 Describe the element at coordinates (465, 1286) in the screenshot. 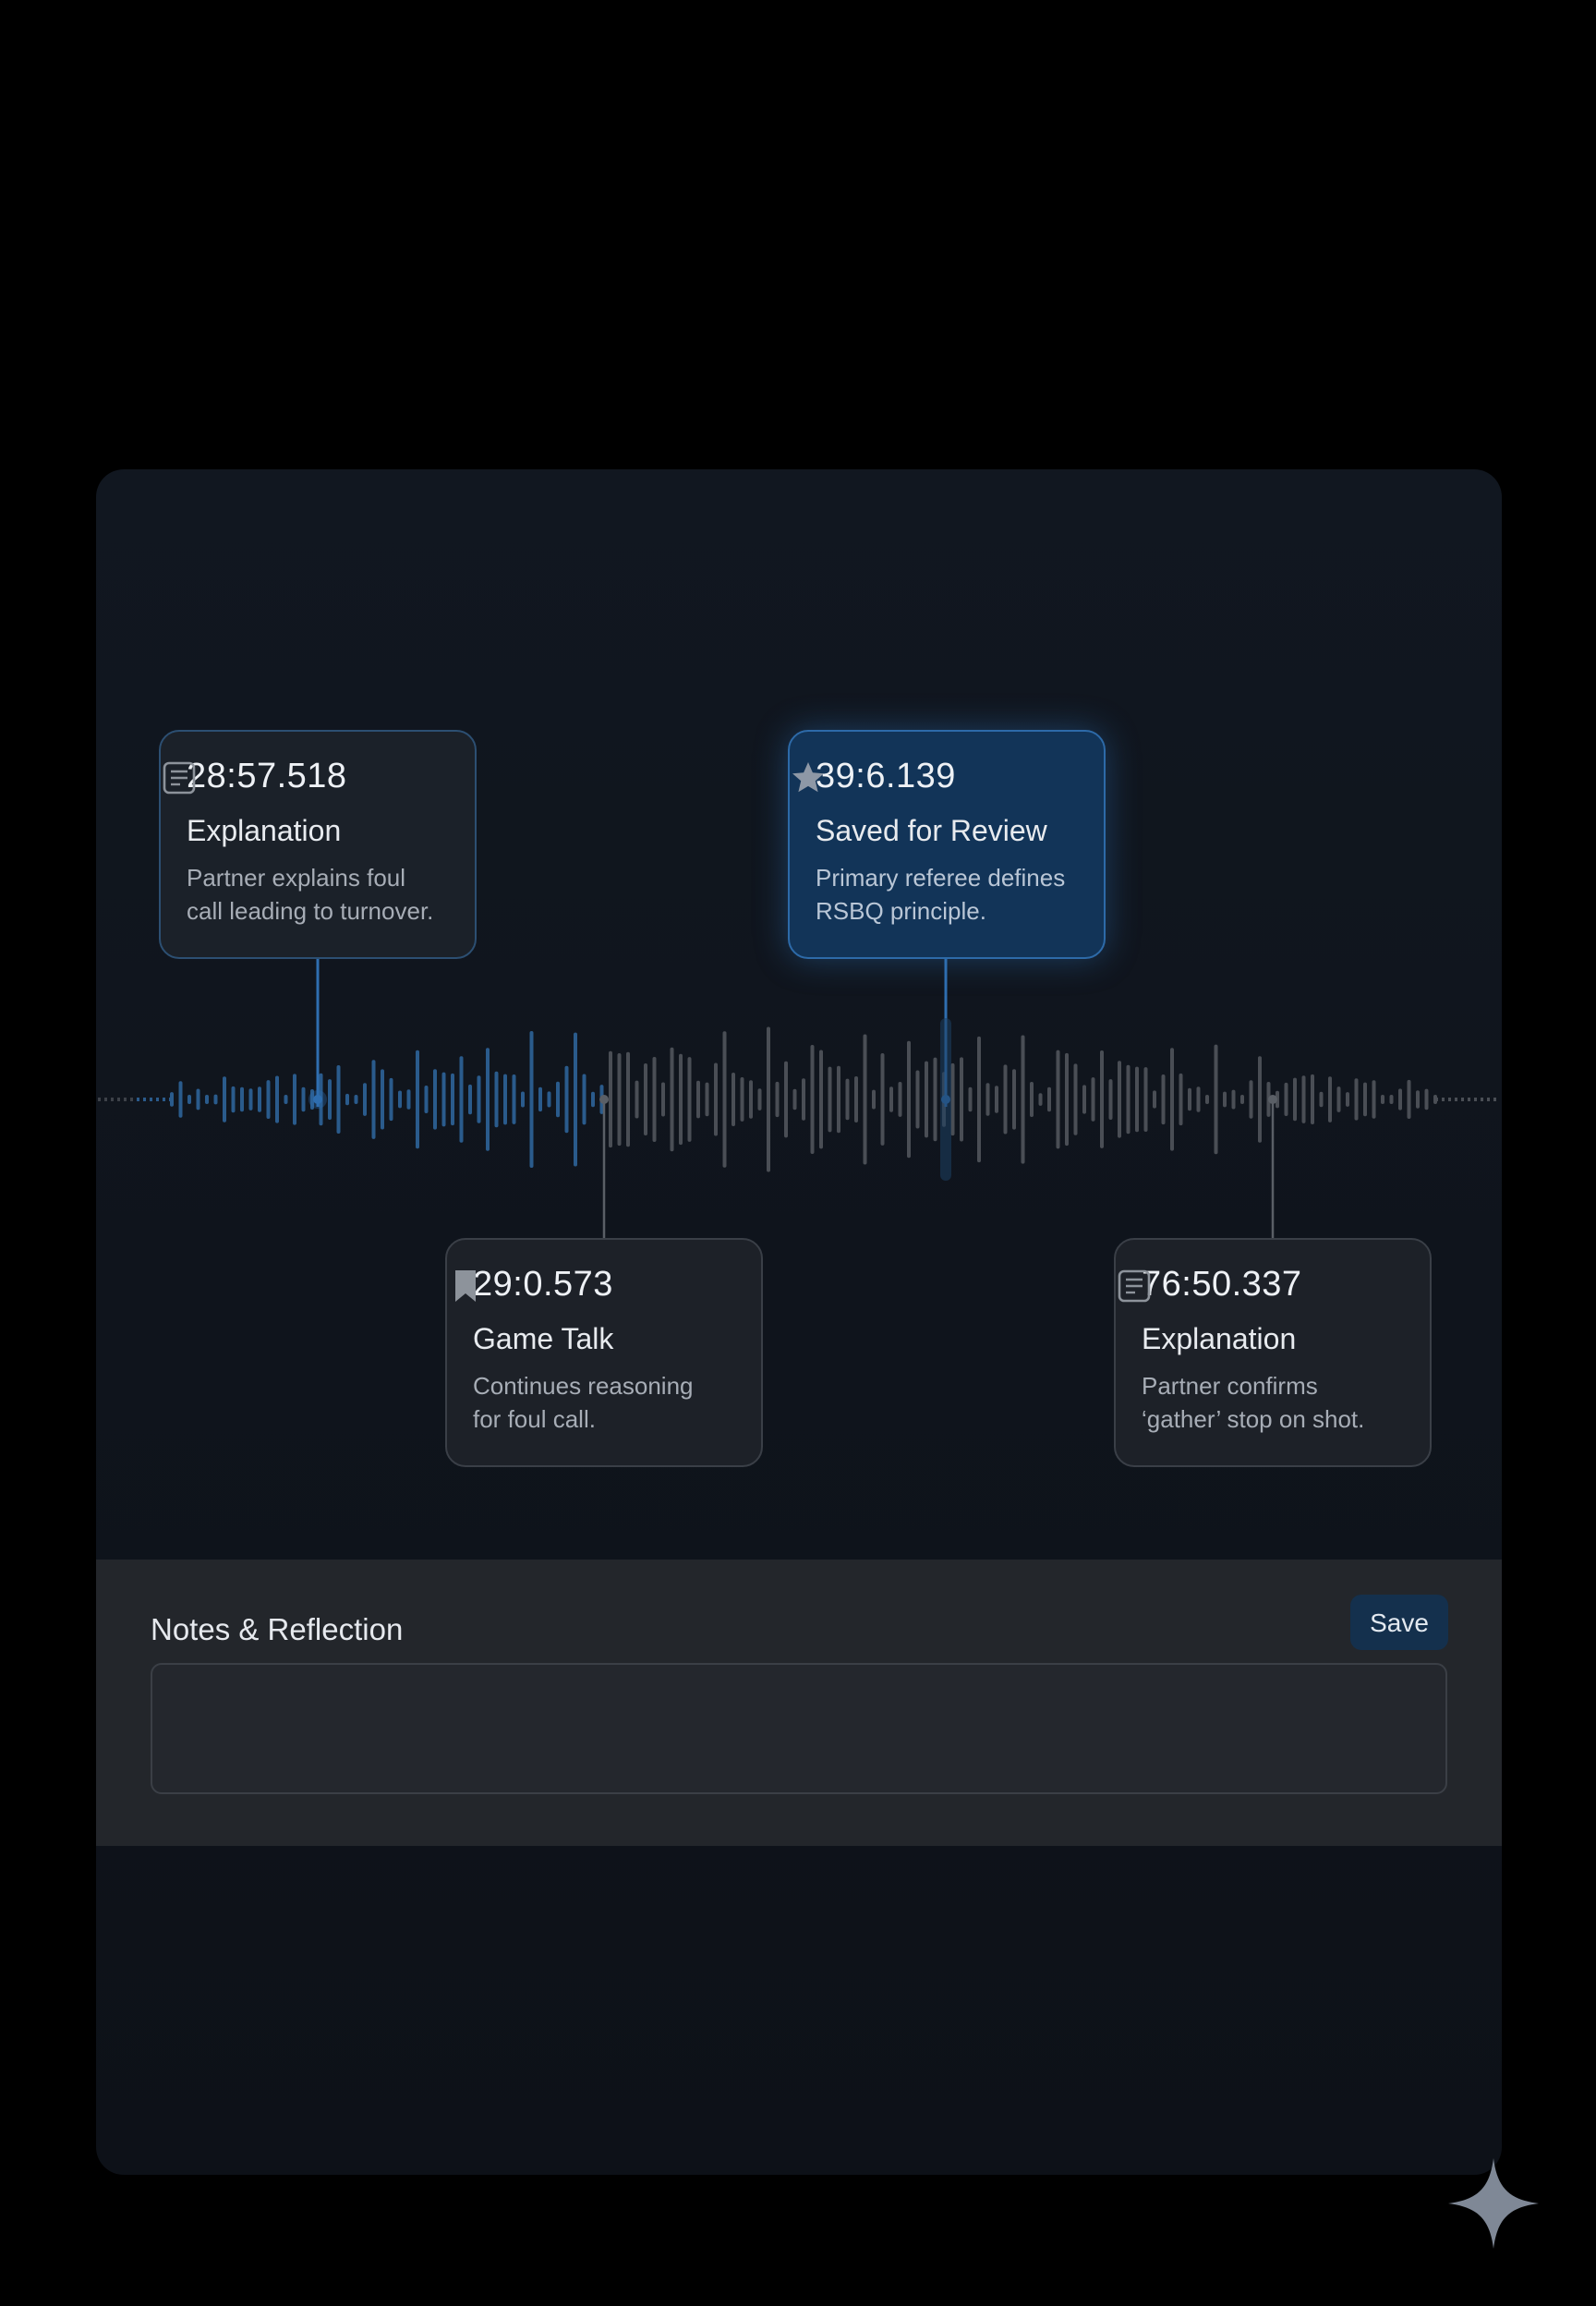

I see `bookmark-icon` at that location.